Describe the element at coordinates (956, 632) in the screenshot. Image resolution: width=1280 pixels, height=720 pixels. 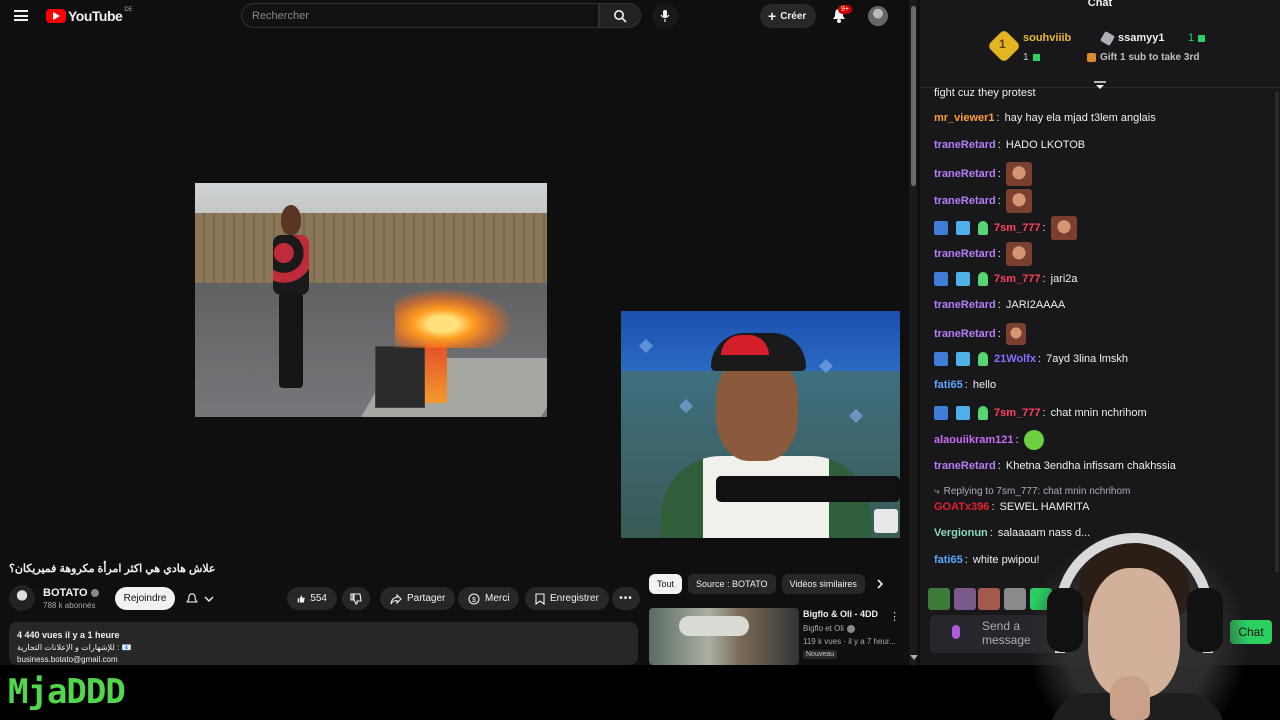
I see `microphone-icon` at that location.